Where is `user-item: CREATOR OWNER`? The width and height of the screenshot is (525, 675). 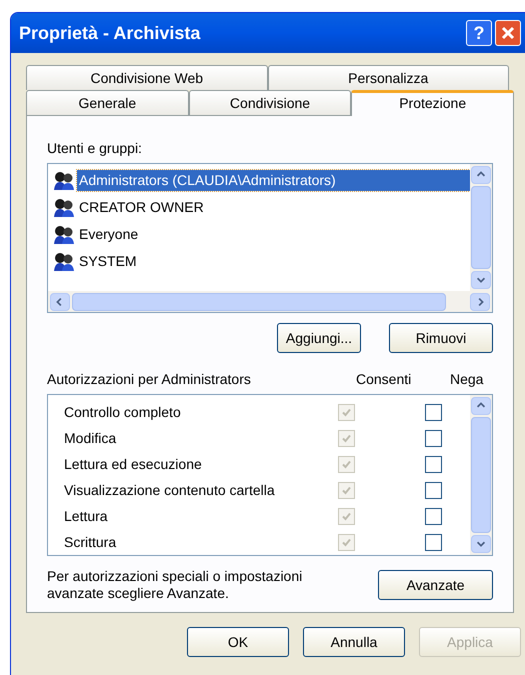 user-item: CREATOR OWNER is located at coordinates (261, 207).